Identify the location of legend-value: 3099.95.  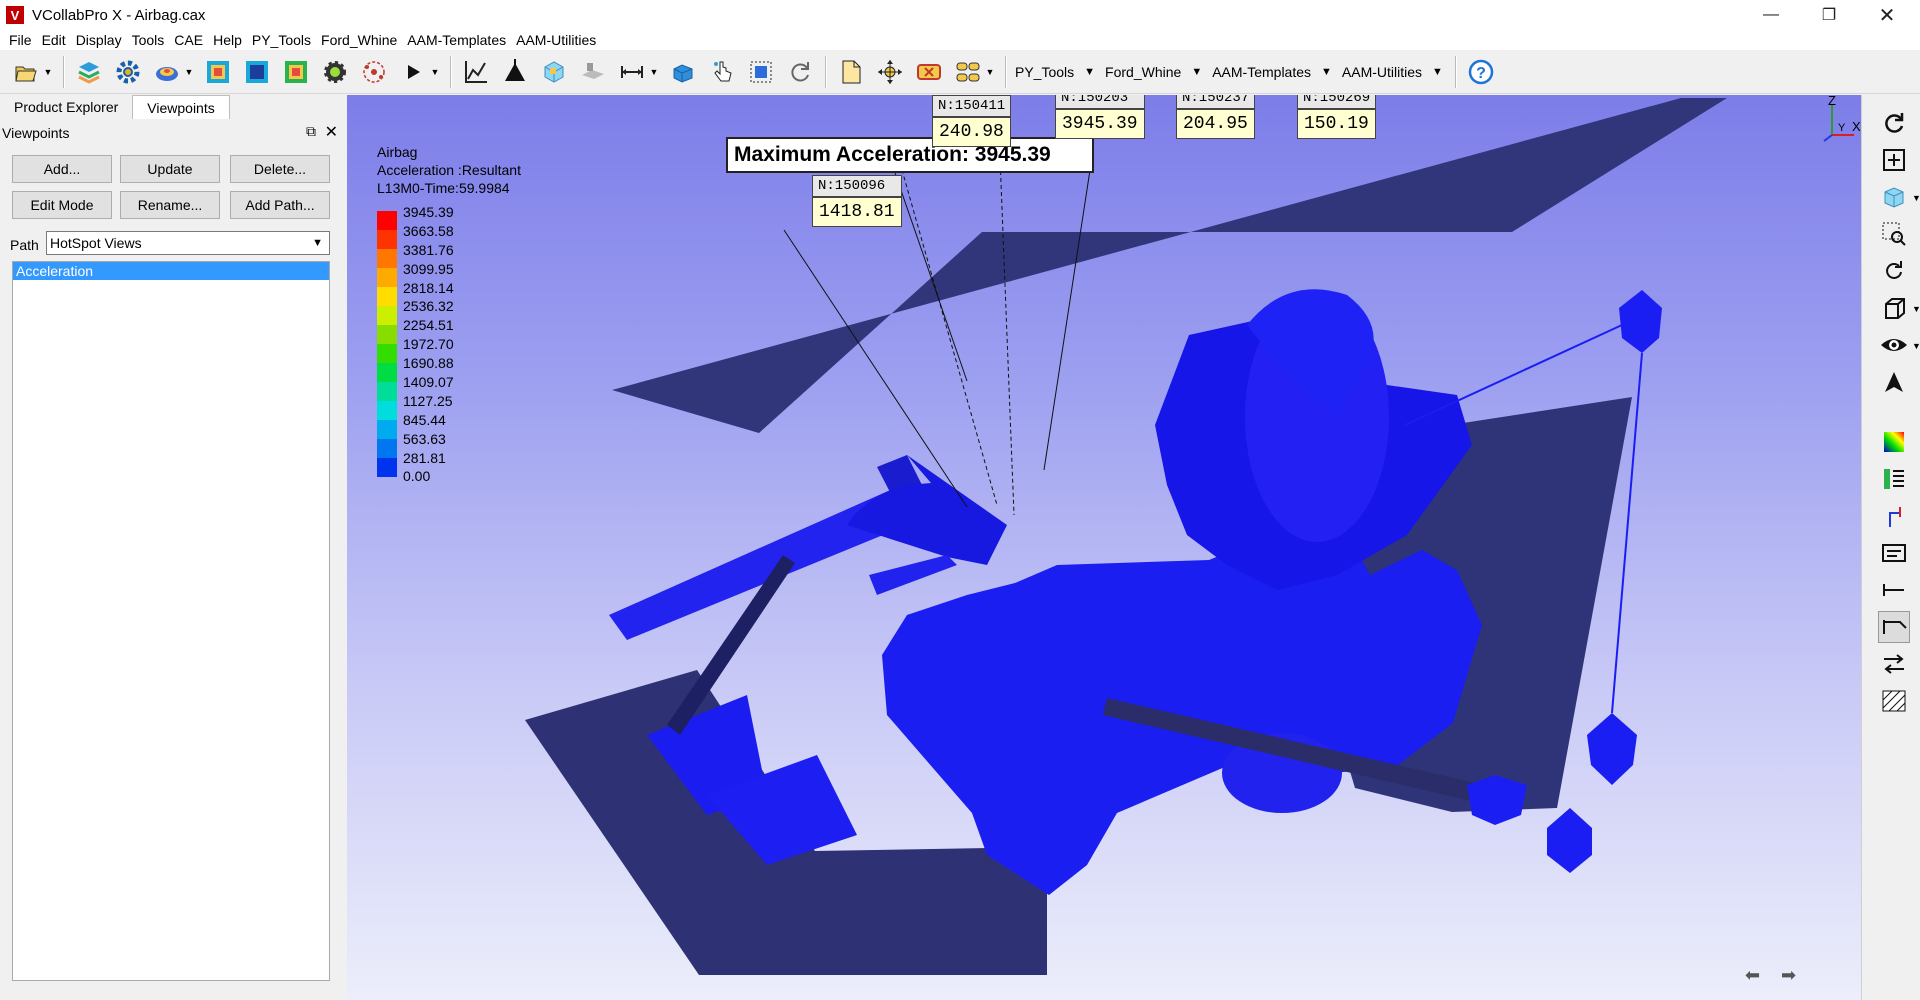
(428, 268).